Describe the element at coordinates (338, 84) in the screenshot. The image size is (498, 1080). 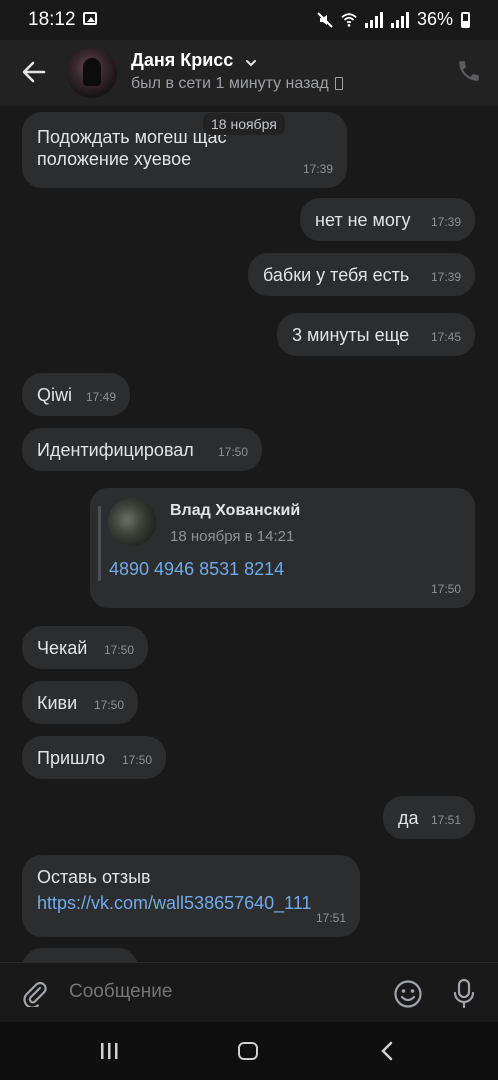
I see `mobile-icon` at that location.